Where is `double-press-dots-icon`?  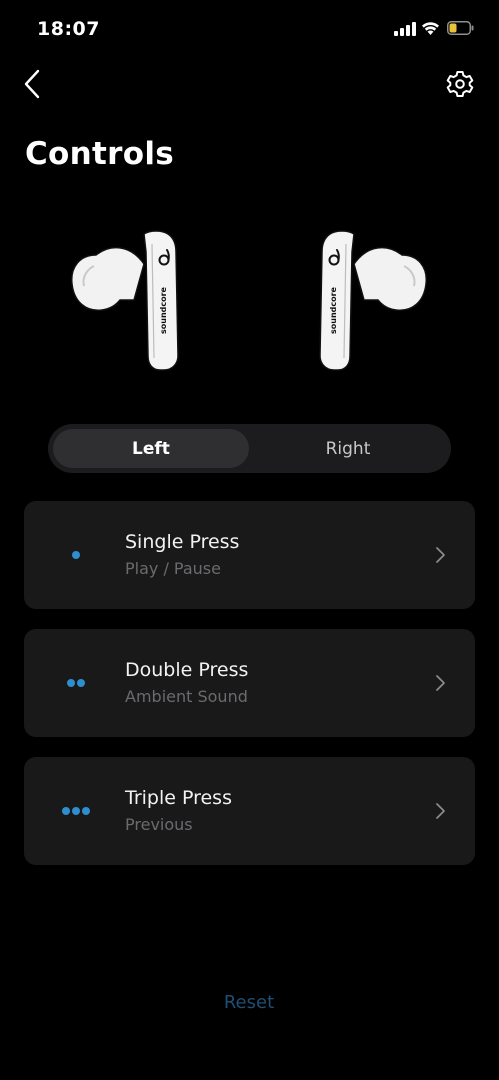
double-press-dots-icon is located at coordinates (76, 683).